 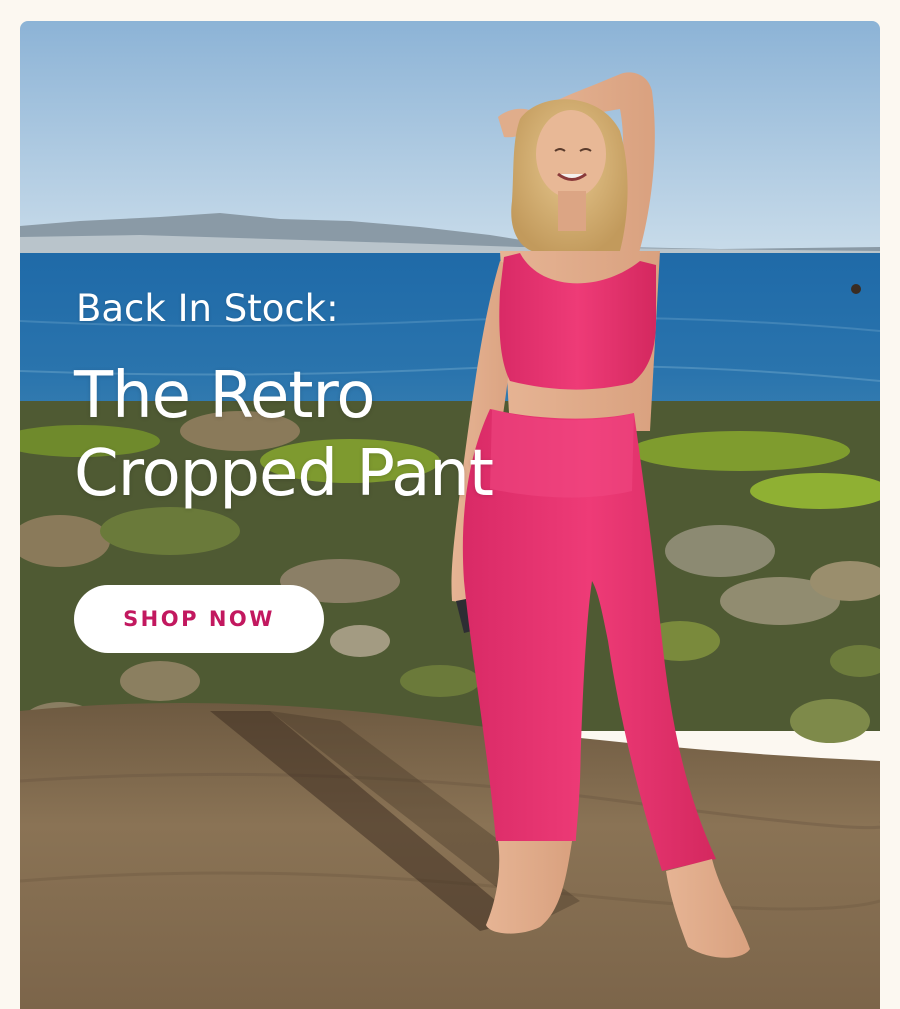 I want to click on hero-headline: The Retro Cropped Pant, so click(x=284, y=435).